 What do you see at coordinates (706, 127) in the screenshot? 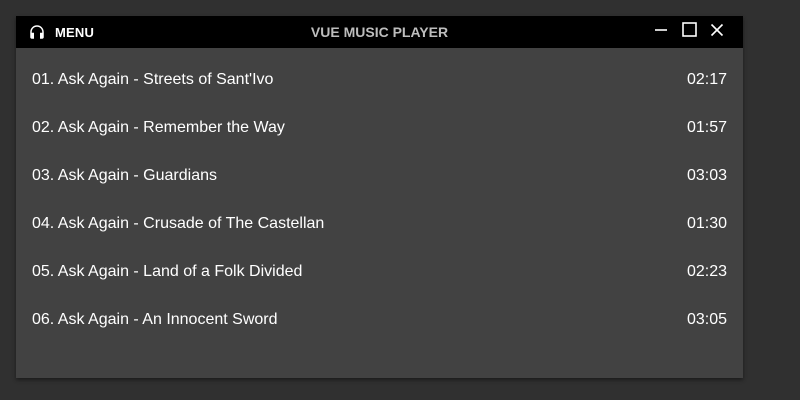
I see `track-duration: 01:57` at bounding box center [706, 127].